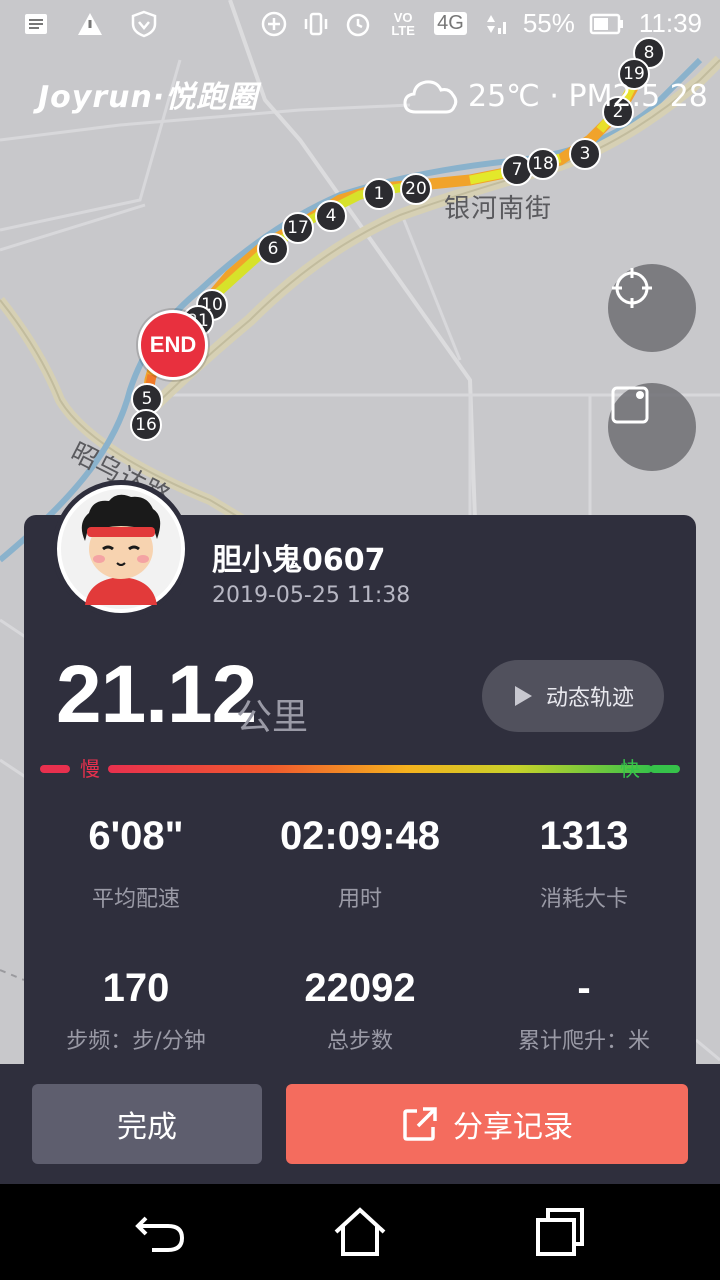 Image resolution: width=720 pixels, height=1280 pixels. Describe the element at coordinates (584, 836) in the screenshot. I see `stat-value: 1313` at that location.